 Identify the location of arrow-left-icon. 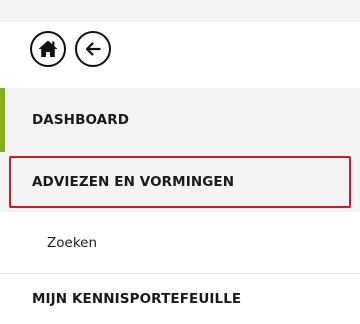
(93, 49).